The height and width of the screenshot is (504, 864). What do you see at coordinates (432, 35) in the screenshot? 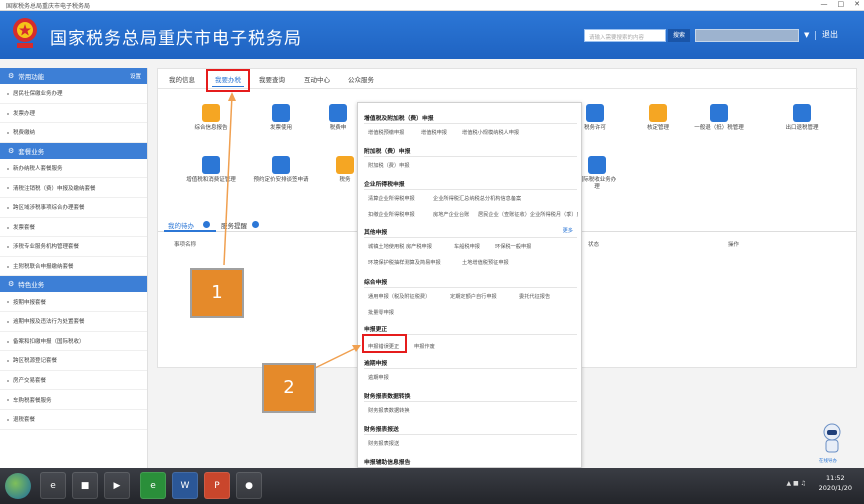
I see `site-header: 国家税务总局重庆市电子税务局 请输入需要搜索的内容 搜索 ▼ 退出` at bounding box center [432, 35].